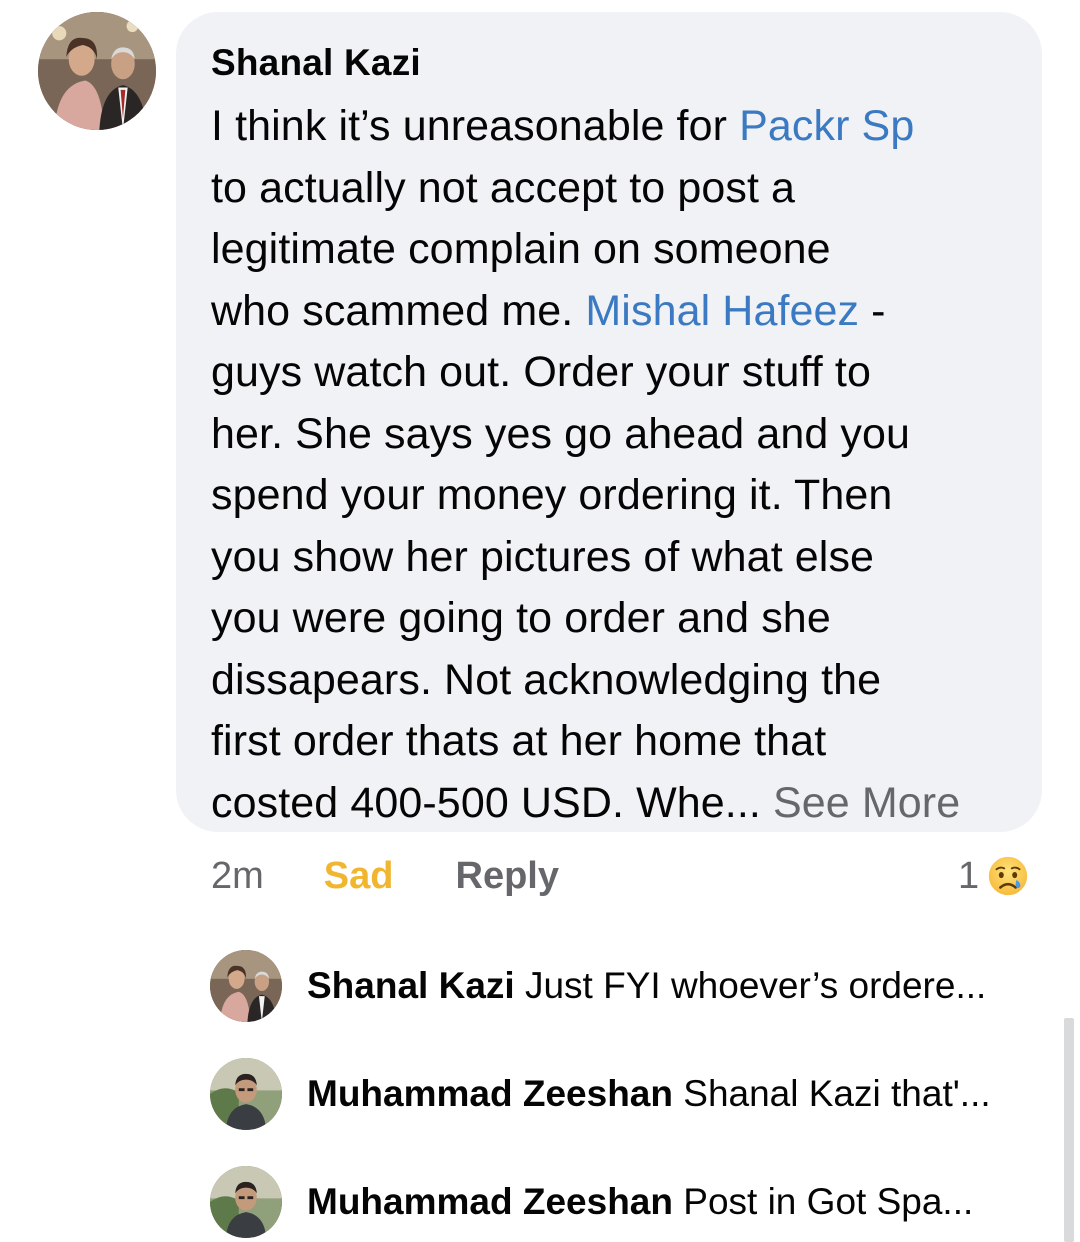 The height and width of the screenshot is (1242, 1080). I want to click on comment-text-segment: to actually not accept to post a, so click(503, 187).